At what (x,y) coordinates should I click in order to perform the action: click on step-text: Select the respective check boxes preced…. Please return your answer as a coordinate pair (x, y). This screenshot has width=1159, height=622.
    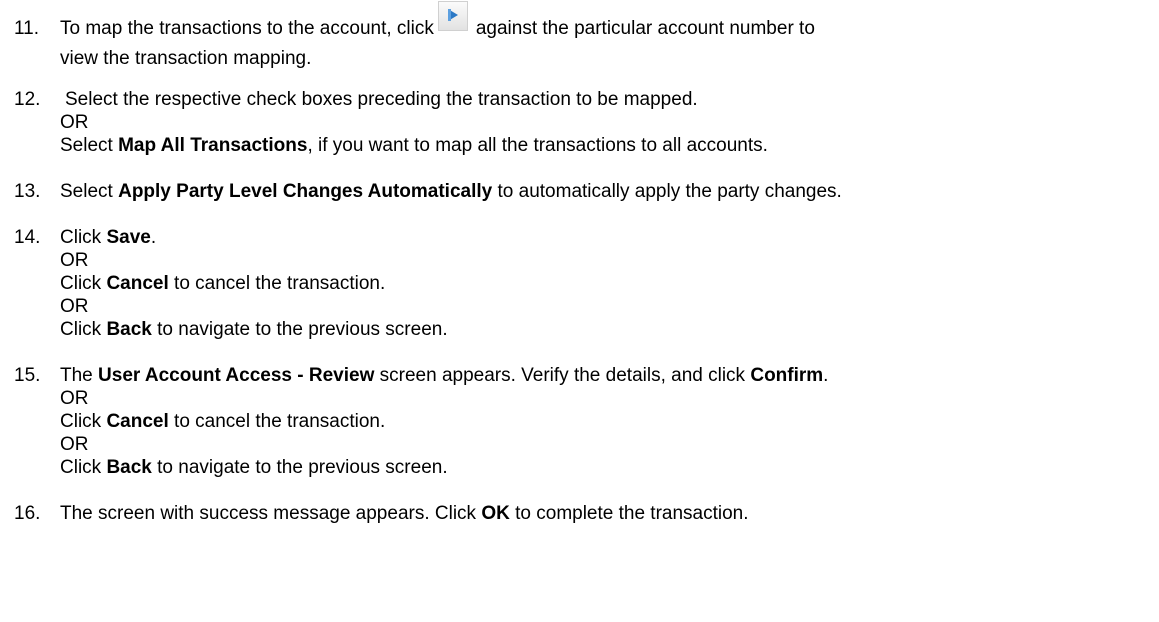
    Looking at the image, I should click on (414, 122).